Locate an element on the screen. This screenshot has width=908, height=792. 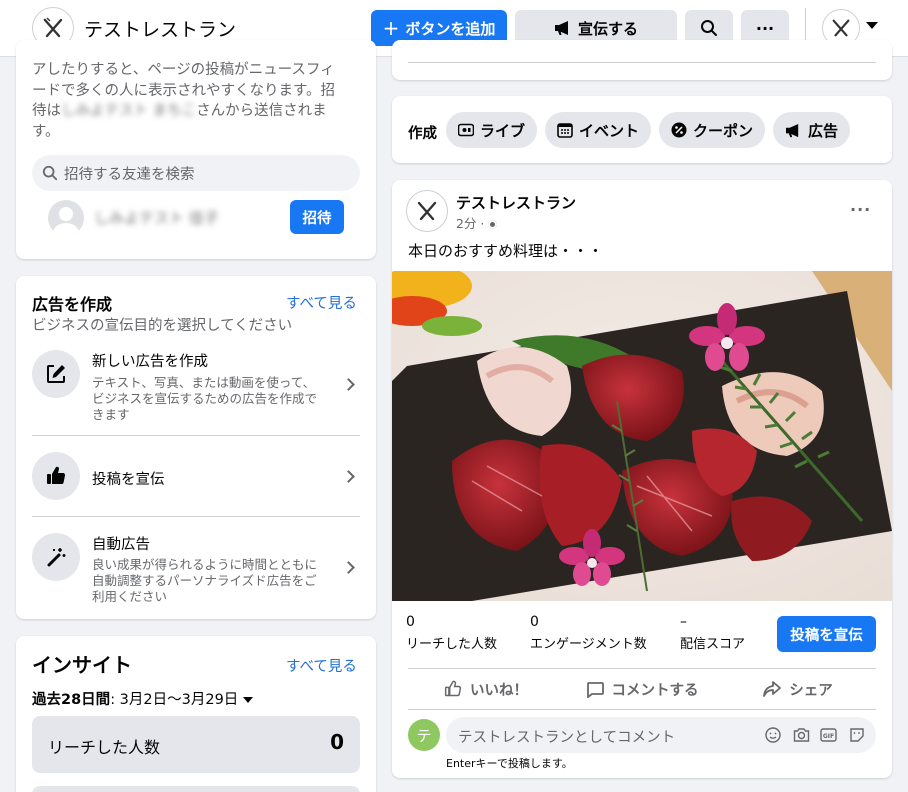
insights-card: インサイト すべて見る 過去28日間: 3月2日〜3月29日 リーチした人数 0 is located at coordinates (196, 714).